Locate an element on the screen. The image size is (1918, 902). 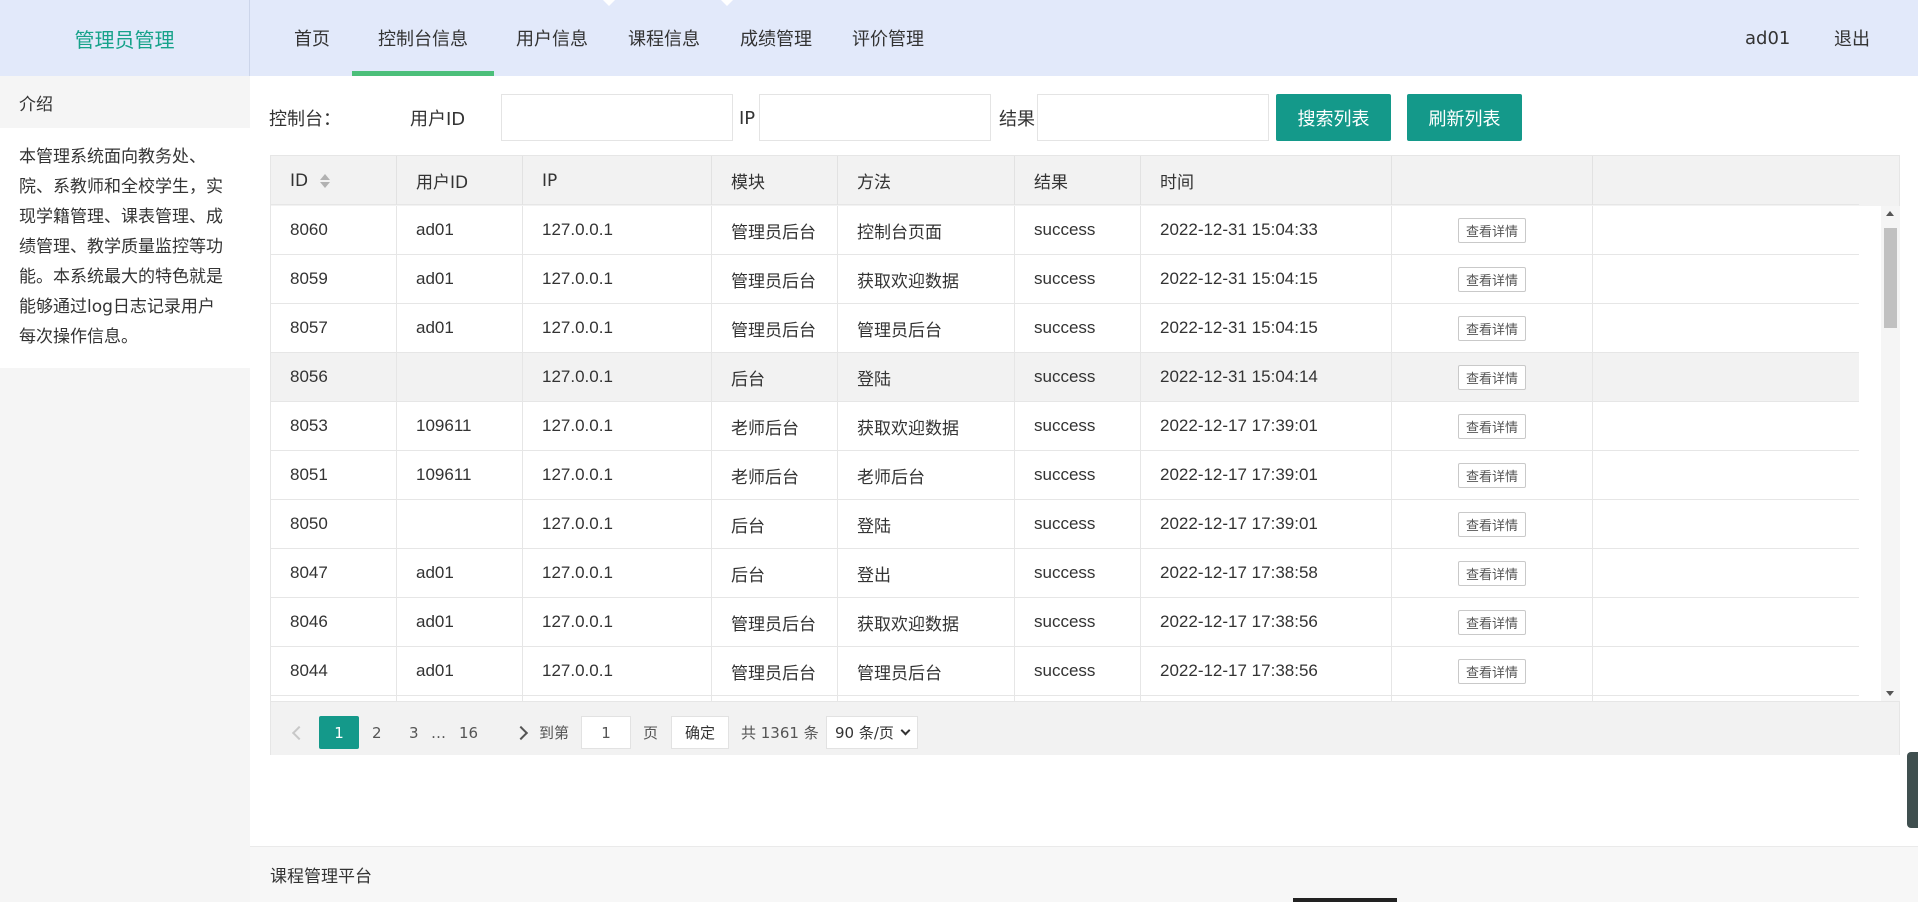
side-widget-tab is located at coordinates (1912, 790).